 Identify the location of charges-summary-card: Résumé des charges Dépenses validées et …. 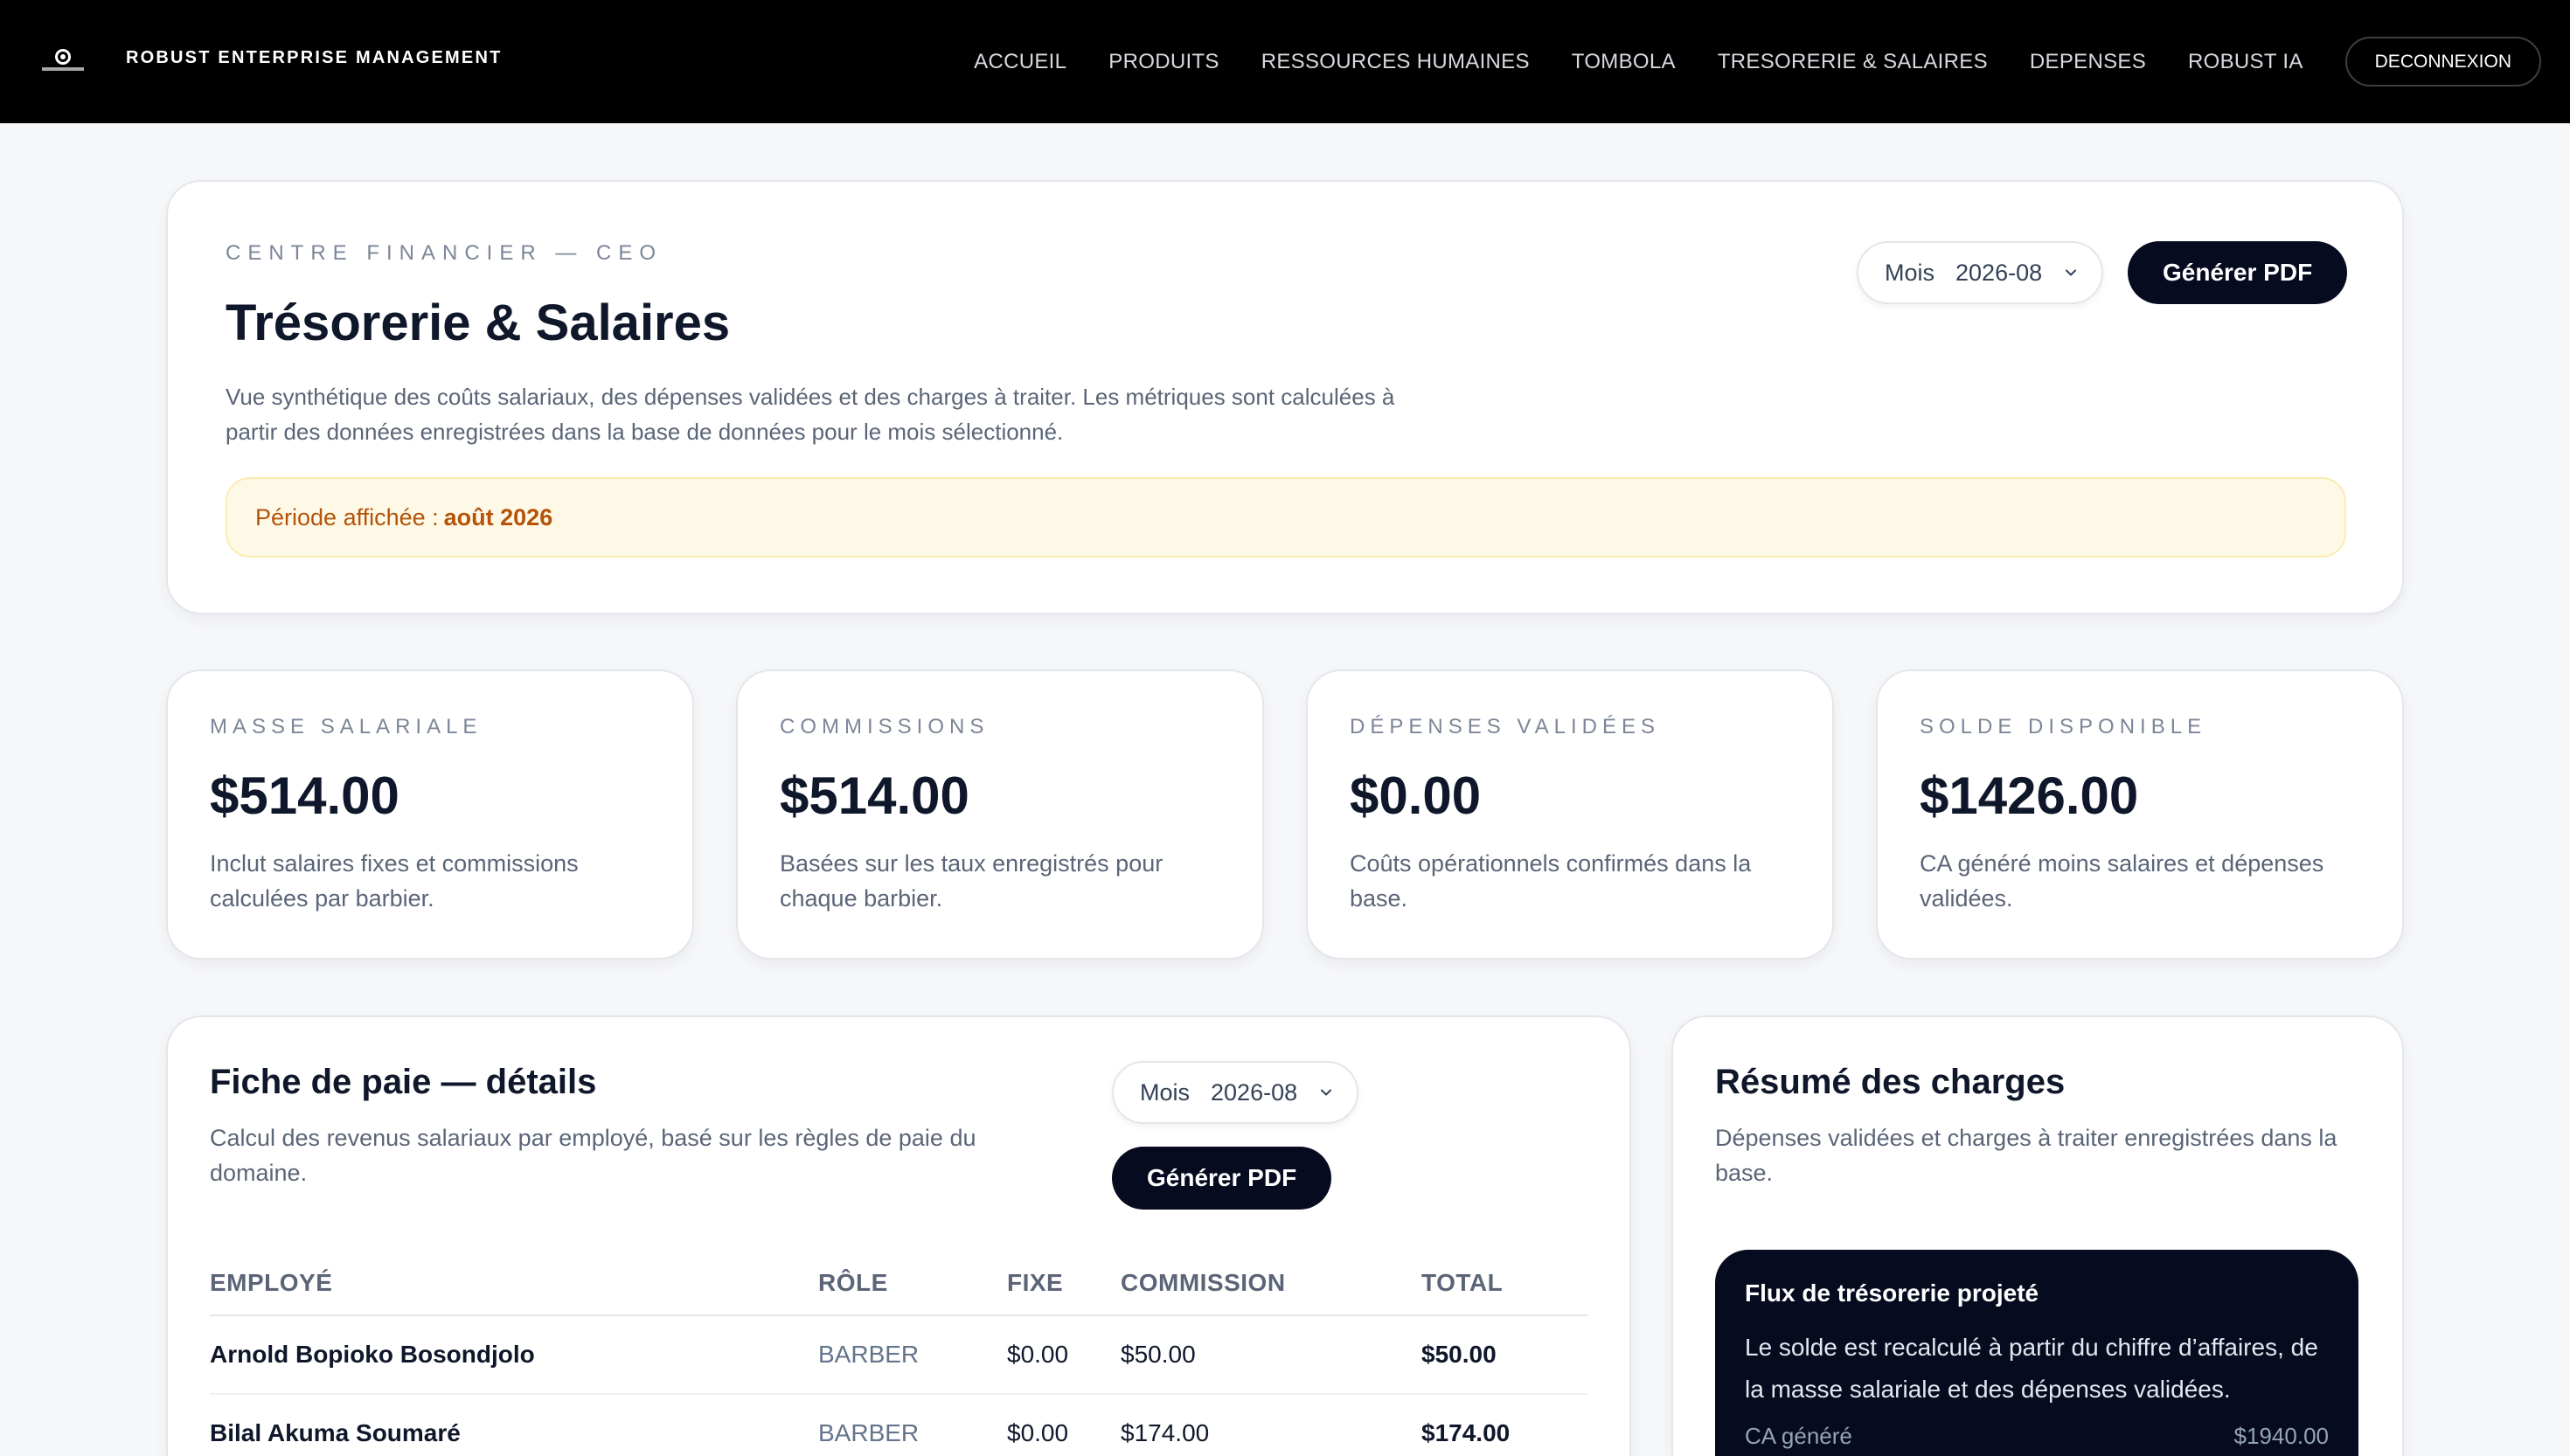
(2037, 1236).